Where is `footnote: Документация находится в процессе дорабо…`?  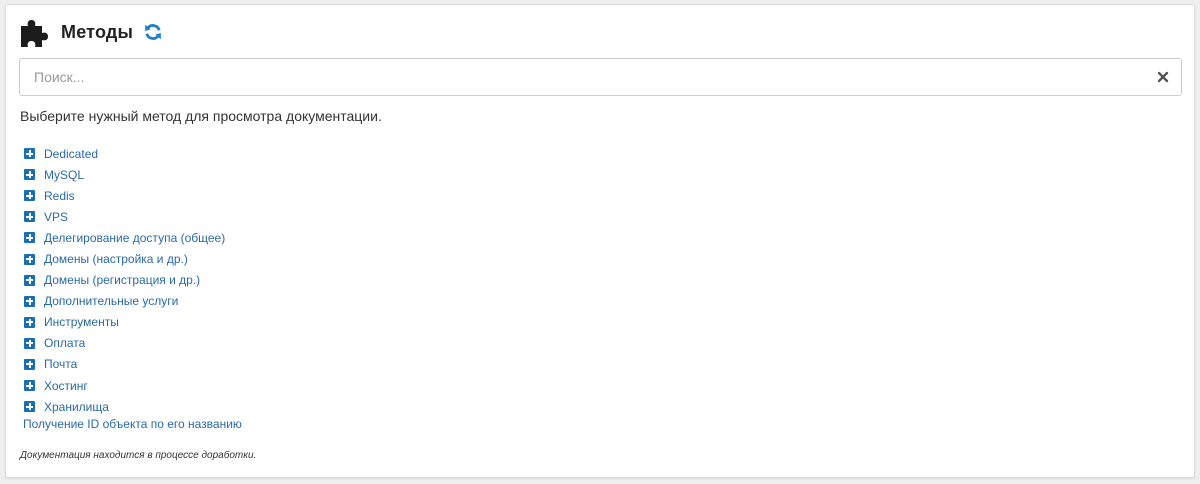
footnote: Документация находится в процессе дорабо… is located at coordinates (138, 455).